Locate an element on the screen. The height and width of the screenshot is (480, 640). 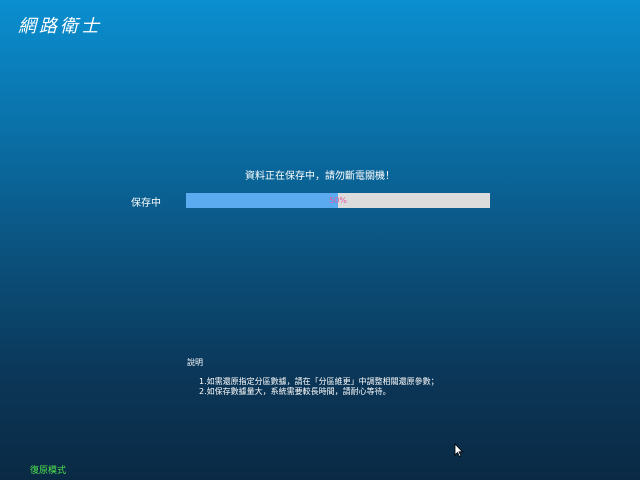
notes-item: 2.如保存數據量大，系統需要較長時間，請耐心等待。 is located at coordinates (295, 391).